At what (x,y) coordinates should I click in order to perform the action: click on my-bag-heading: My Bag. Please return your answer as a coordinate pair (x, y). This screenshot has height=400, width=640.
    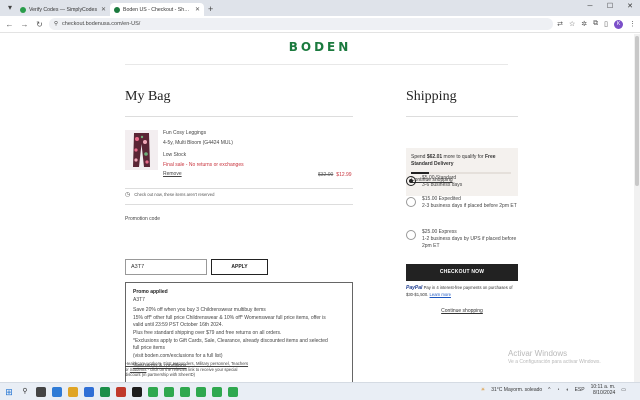
    Looking at the image, I should click on (148, 96).